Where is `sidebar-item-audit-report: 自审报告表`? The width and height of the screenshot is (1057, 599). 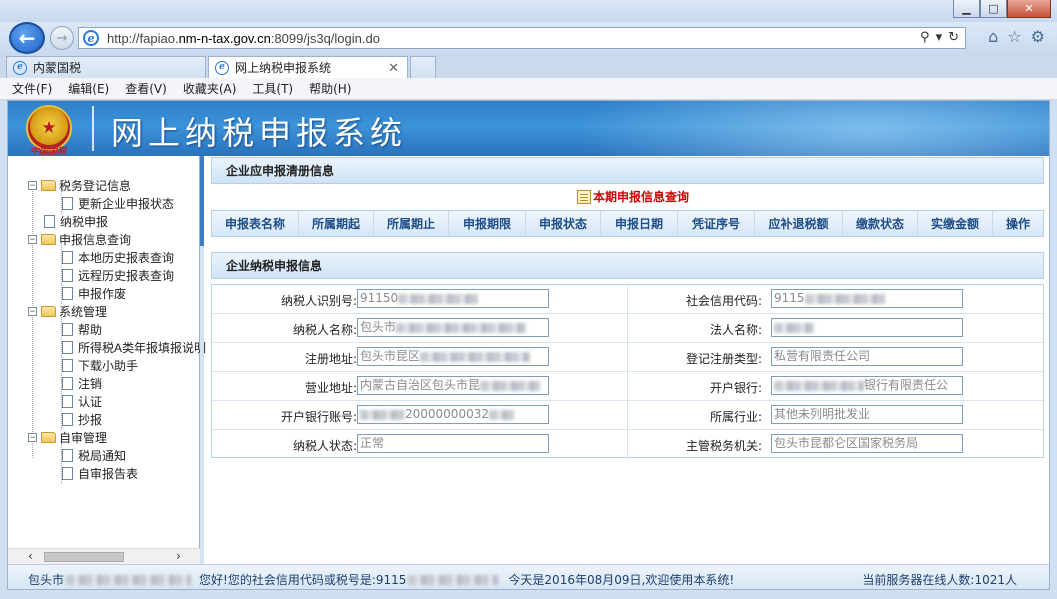 sidebar-item-audit-report: 自审报告表 is located at coordinates (100, 473).